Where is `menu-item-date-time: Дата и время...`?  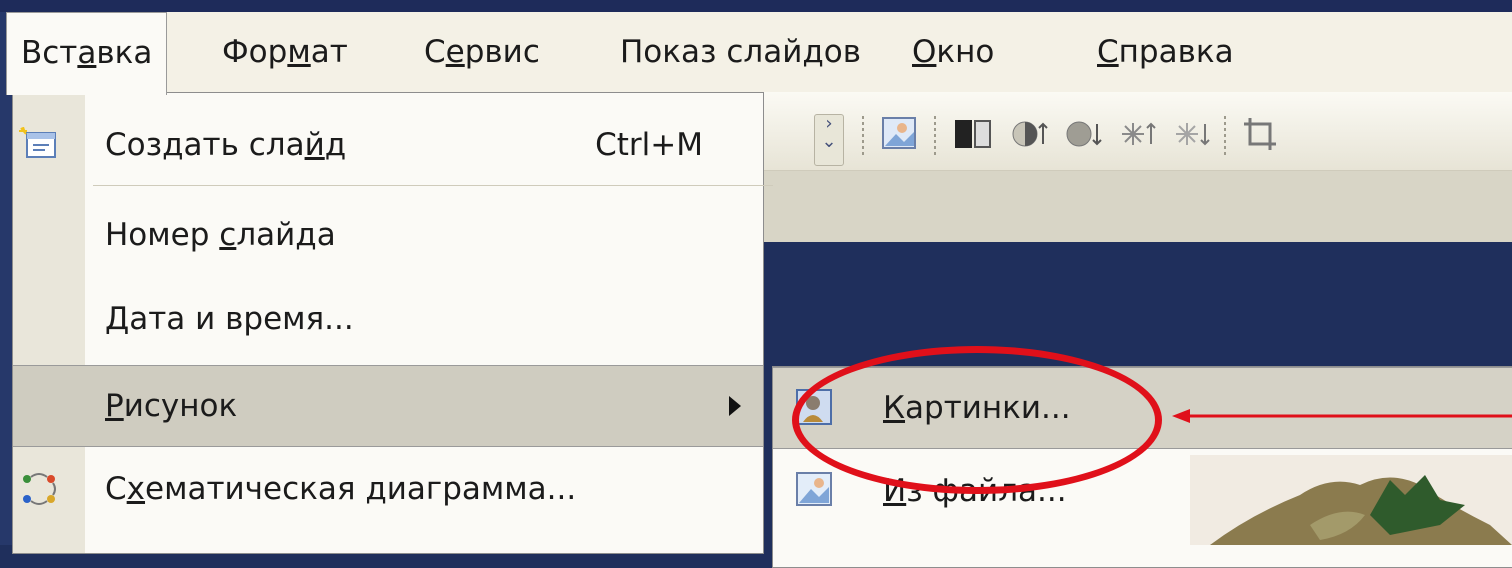
menu-item-date-time: Дата и время... is located at coordinates (388, 319).